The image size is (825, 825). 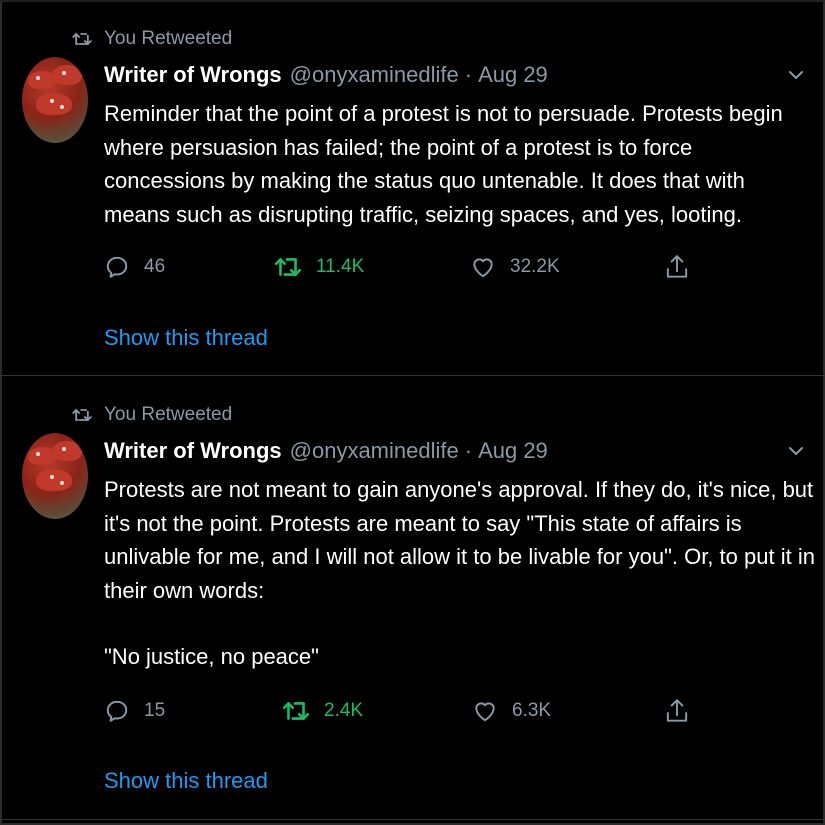 What do you see at coordinates (134, 267) in the screenshot?
I see `reply-button: 46` at bounding box center [134, 267].